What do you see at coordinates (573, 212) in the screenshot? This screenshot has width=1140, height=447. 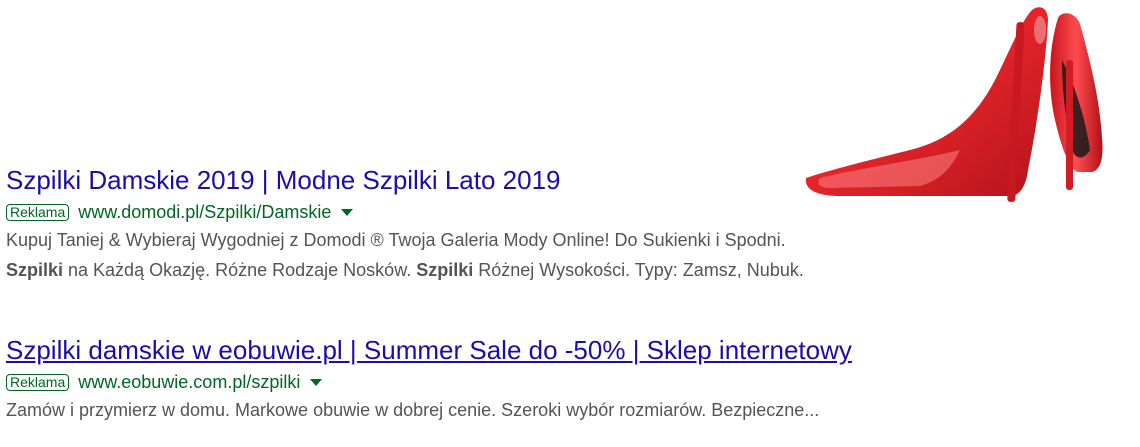 I see `ad-url-line: Reklama www.domodi.pl/Szpilki/Damskie` at bounding box center [573, 212].